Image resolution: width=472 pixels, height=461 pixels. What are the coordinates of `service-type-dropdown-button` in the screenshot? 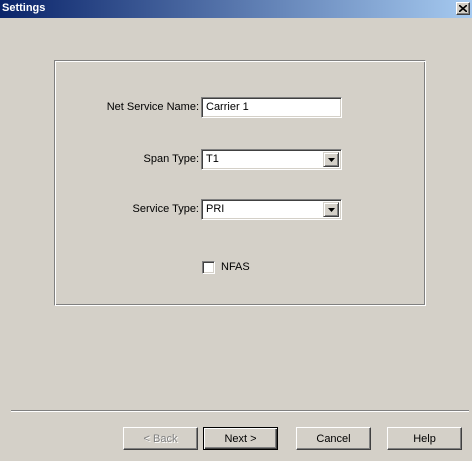 It's located at (331, 209).